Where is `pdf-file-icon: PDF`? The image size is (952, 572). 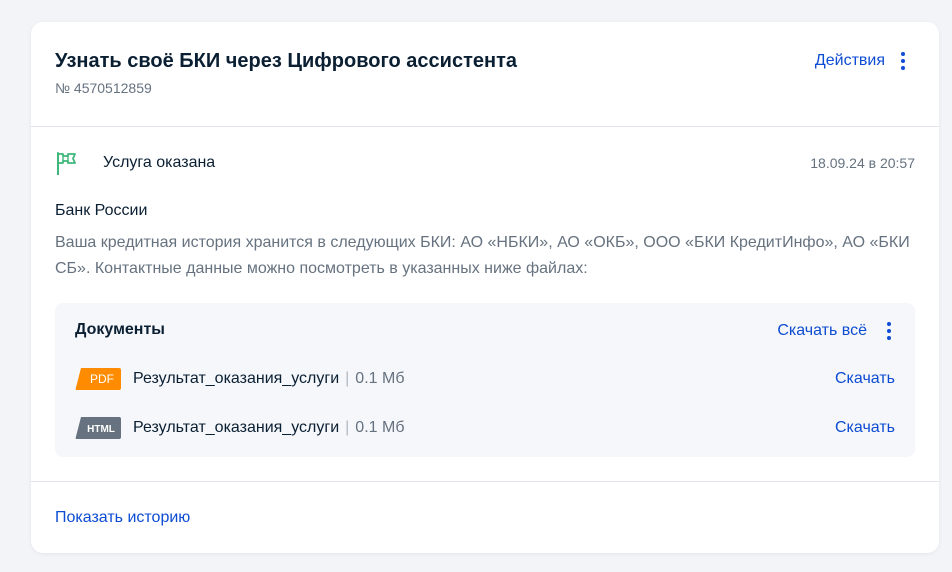 pdf-file-icon: PDF is located at coordinates (98, 379).